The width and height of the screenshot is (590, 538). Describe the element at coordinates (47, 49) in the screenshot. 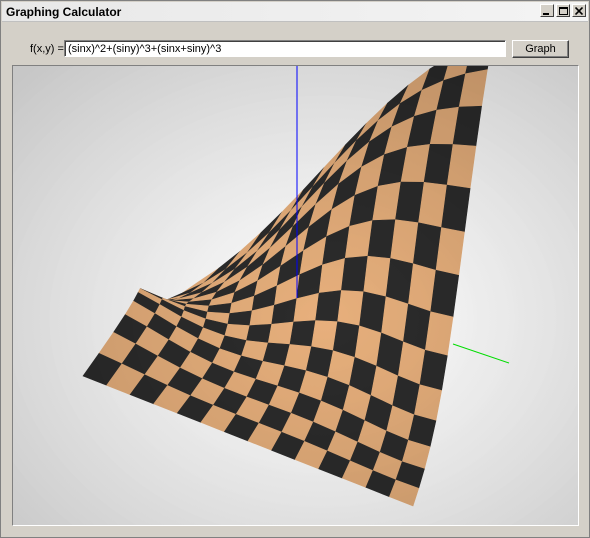

I see `formula-label: f(x,y) =` at that location.